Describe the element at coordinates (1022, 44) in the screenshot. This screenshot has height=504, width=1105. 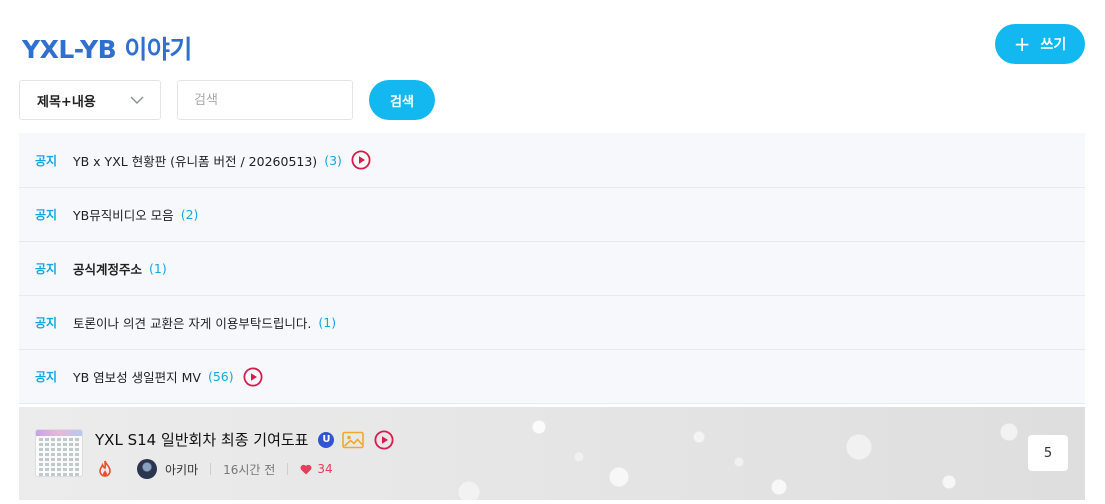
I see `plus-icon: +` at that location.